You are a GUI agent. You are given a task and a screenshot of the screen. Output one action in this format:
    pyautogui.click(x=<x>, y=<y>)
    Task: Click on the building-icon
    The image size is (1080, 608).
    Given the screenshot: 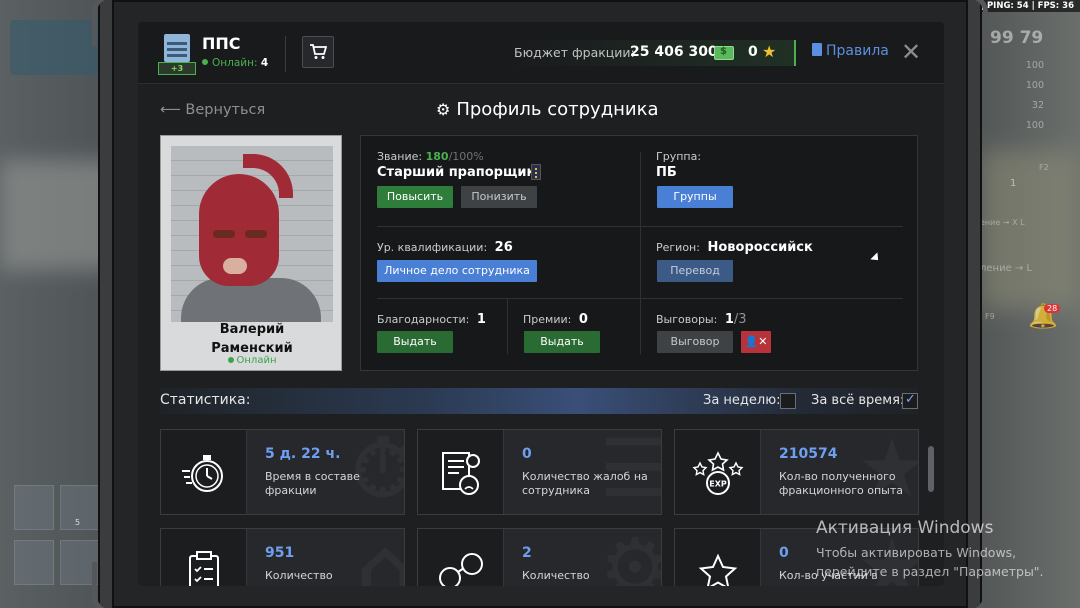 What is the action you would take?
    pyautogui.click(x=177, y=48)
    